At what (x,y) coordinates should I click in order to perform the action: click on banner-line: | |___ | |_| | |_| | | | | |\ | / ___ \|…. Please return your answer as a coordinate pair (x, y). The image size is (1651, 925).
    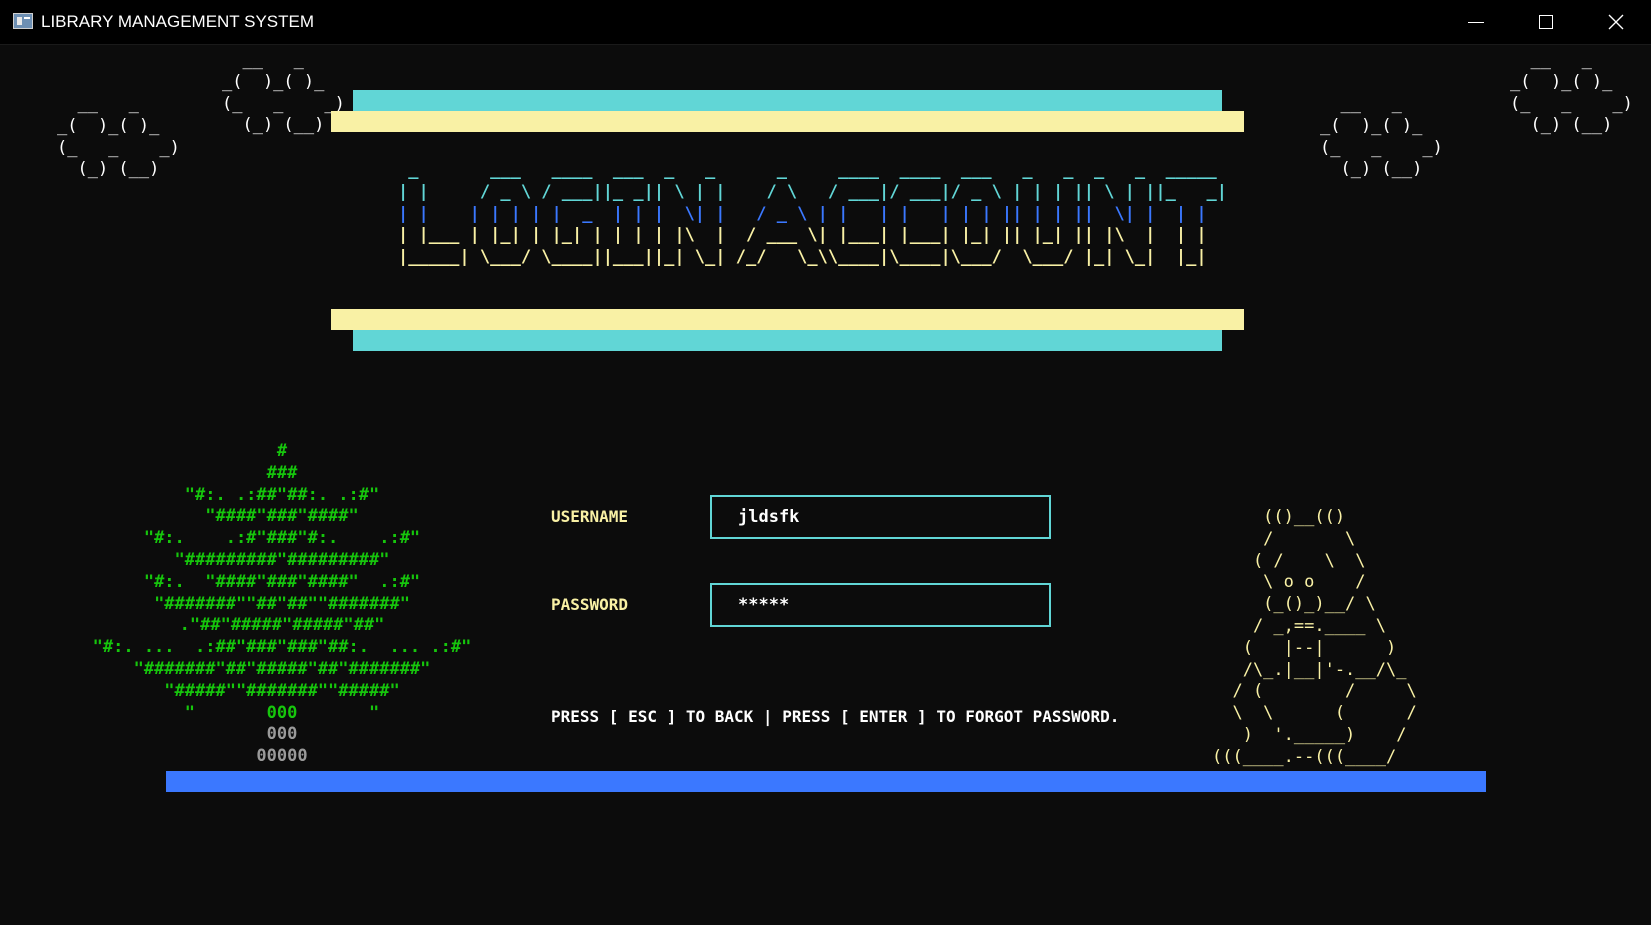
    Looking at the image, I should click on (813, 235).